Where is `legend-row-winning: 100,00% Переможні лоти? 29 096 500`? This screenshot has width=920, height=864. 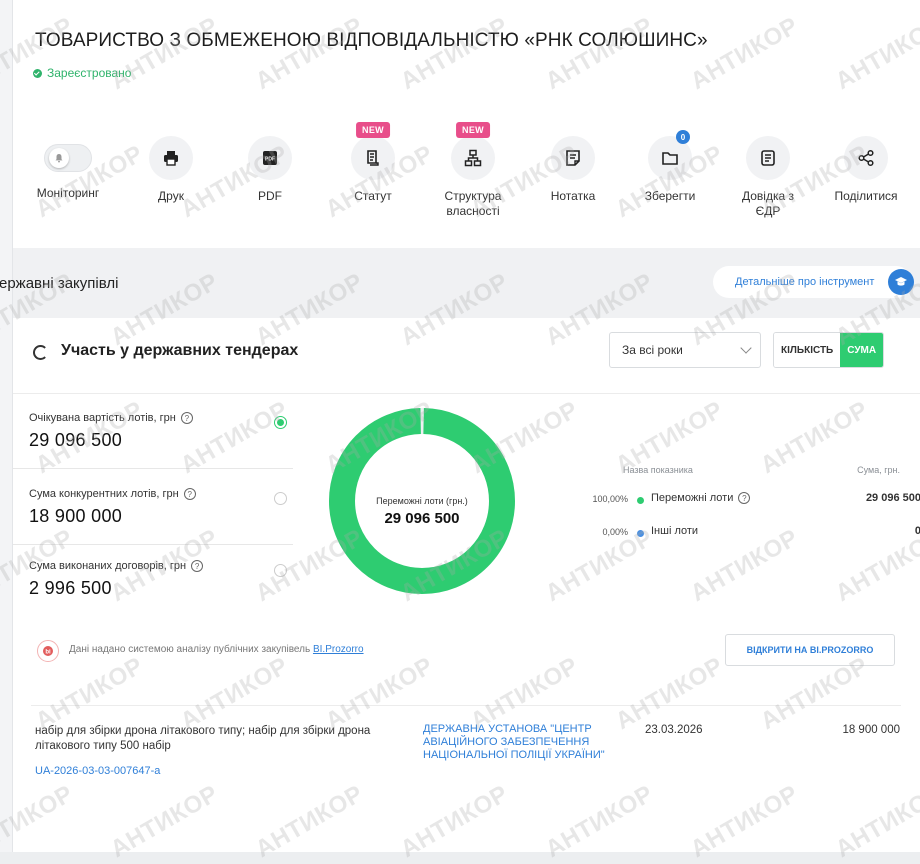 legend-row-winning: 100,00% Переможні лоти? 29 096 500 is located at coordinates (746, 501).